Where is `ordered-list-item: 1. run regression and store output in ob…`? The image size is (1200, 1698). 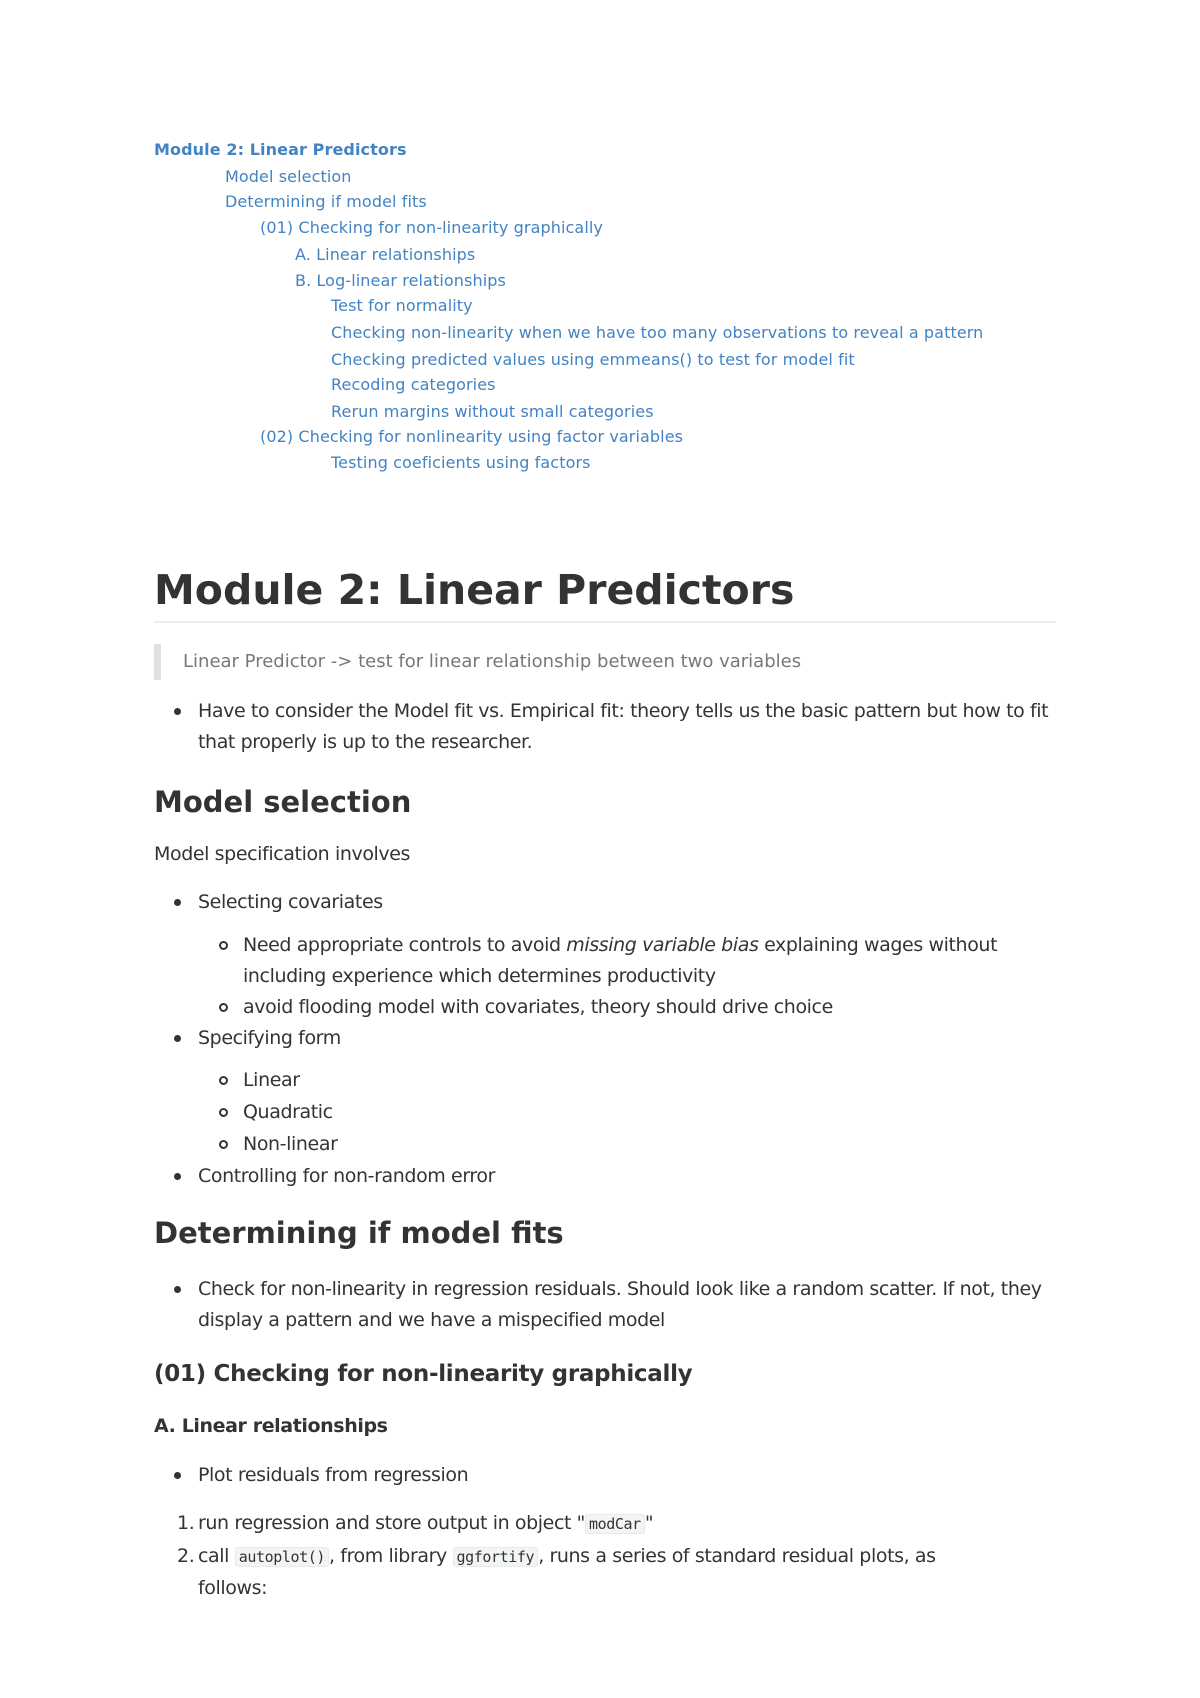
ordered-list-item: 1. run regression and store output in ob… is located at coordinates (415, 1523).